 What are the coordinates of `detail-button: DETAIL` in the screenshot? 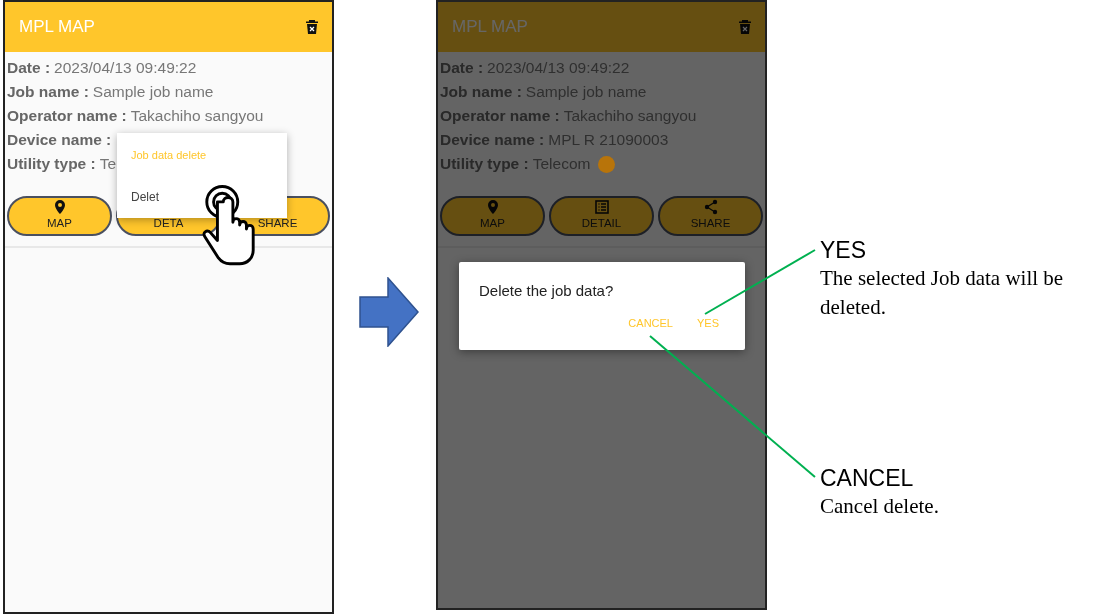 It's located at (601, 216).